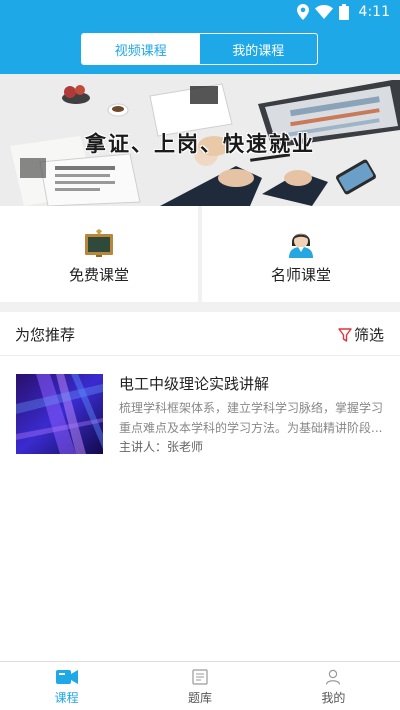 The width and height of the screenshot is (400, 710). I want to click on course-title: 电工中级理论实践讲解, so click(194, 384).